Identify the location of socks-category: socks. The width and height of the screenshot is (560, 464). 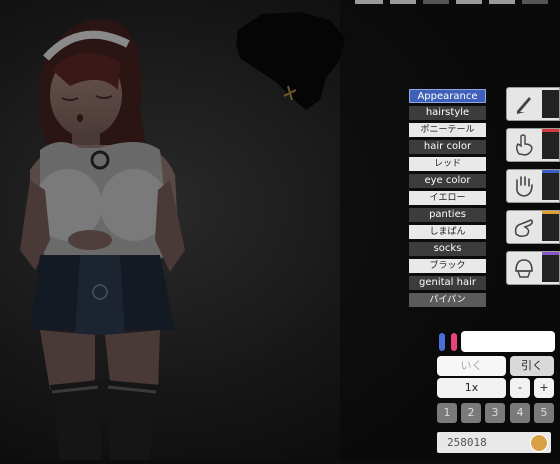
(447, 249).